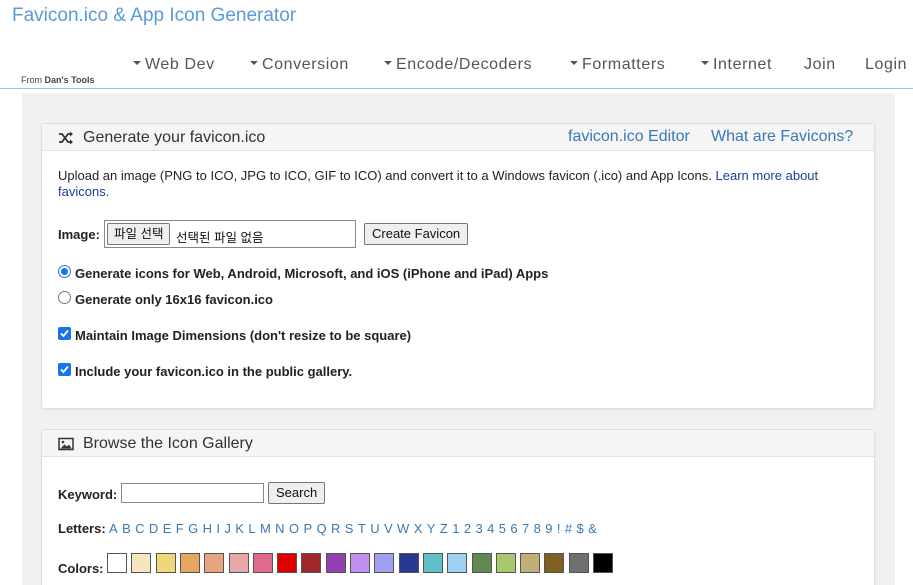  What do you see at coordinates (513, 528) in the screenshot?
I see `letter-link: 6` at bounding box center [513, 528].